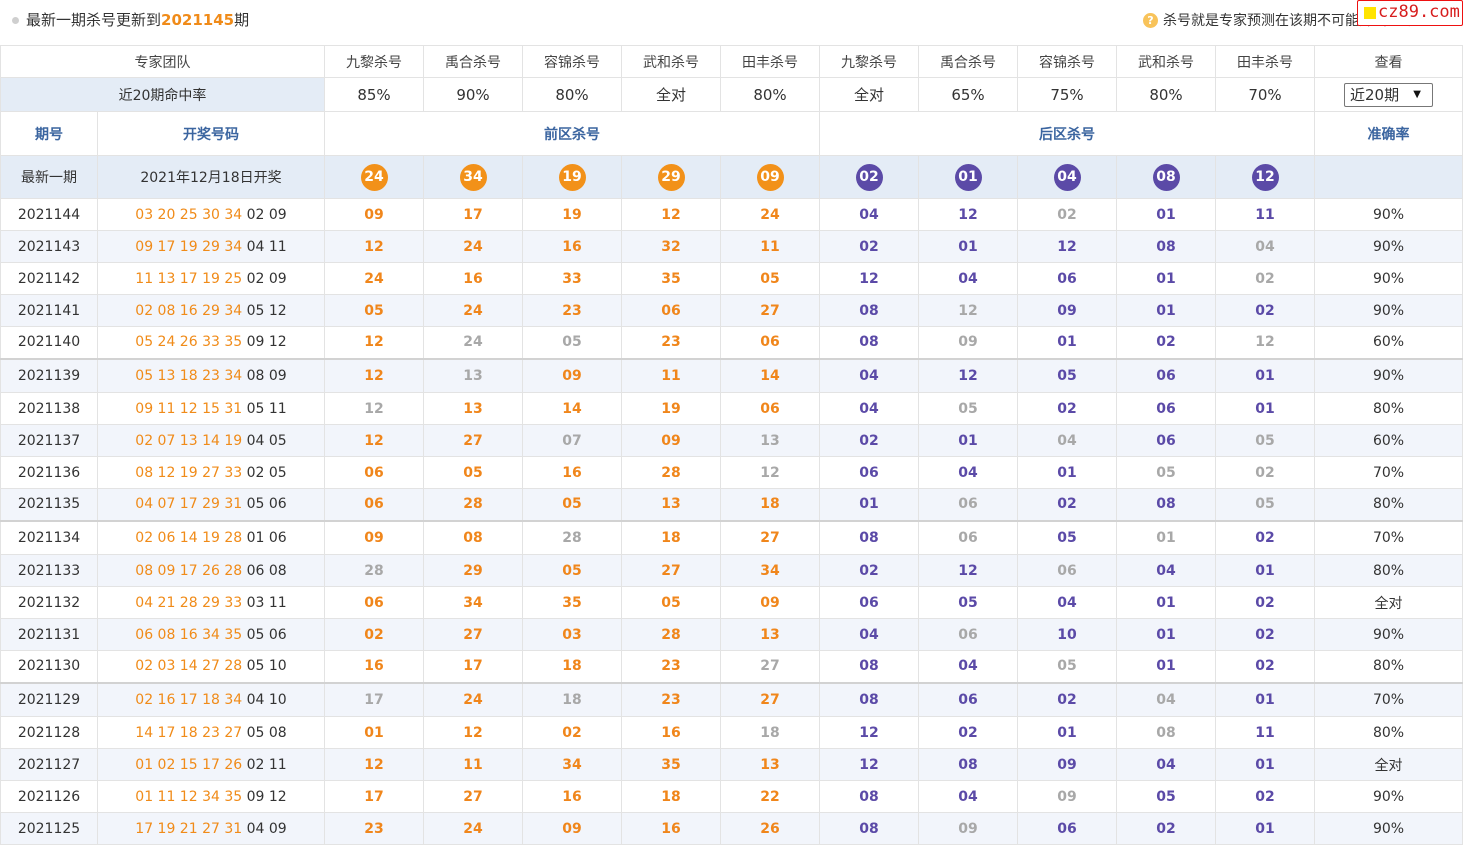 This screenshot has width=1463, height=848. I want to click on issue-number: 2021142, so click(49, 278).